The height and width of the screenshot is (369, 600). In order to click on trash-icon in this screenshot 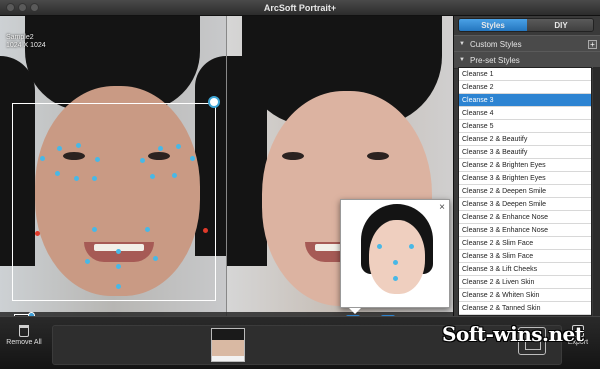, I will do `click(24, 331)`.